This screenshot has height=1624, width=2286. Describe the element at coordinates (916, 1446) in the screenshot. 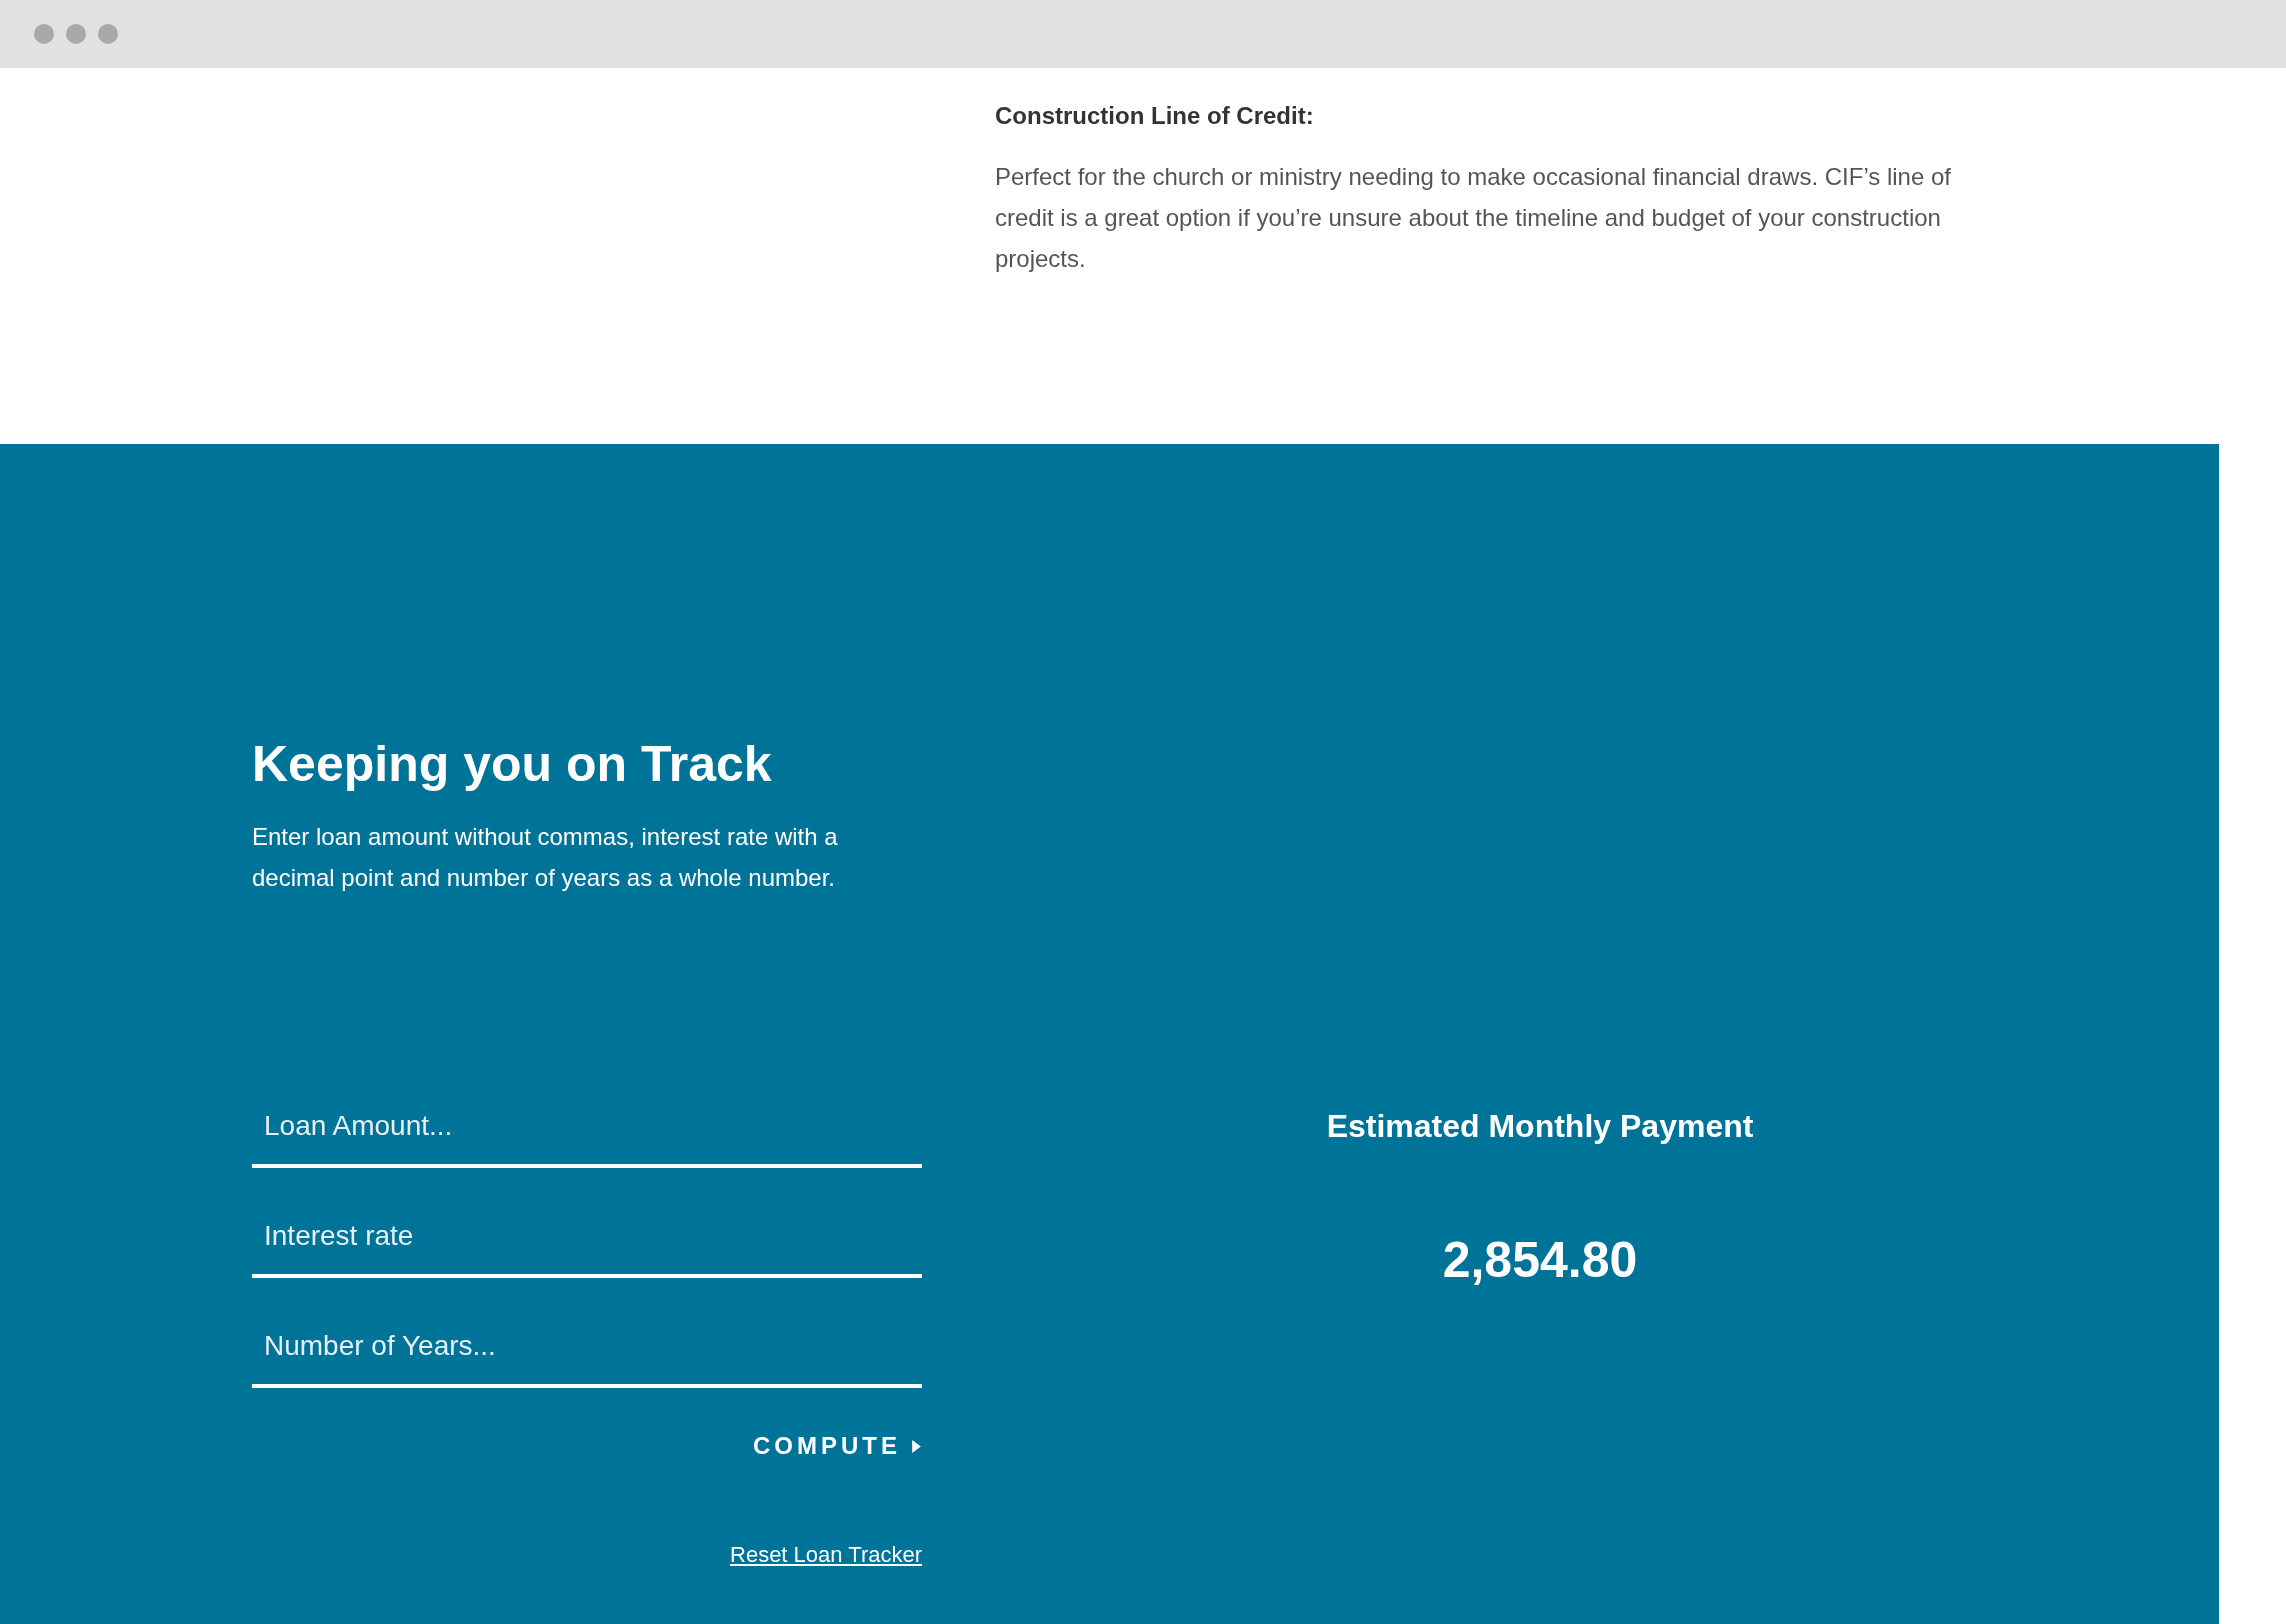

I see `caret-icon` at that location.